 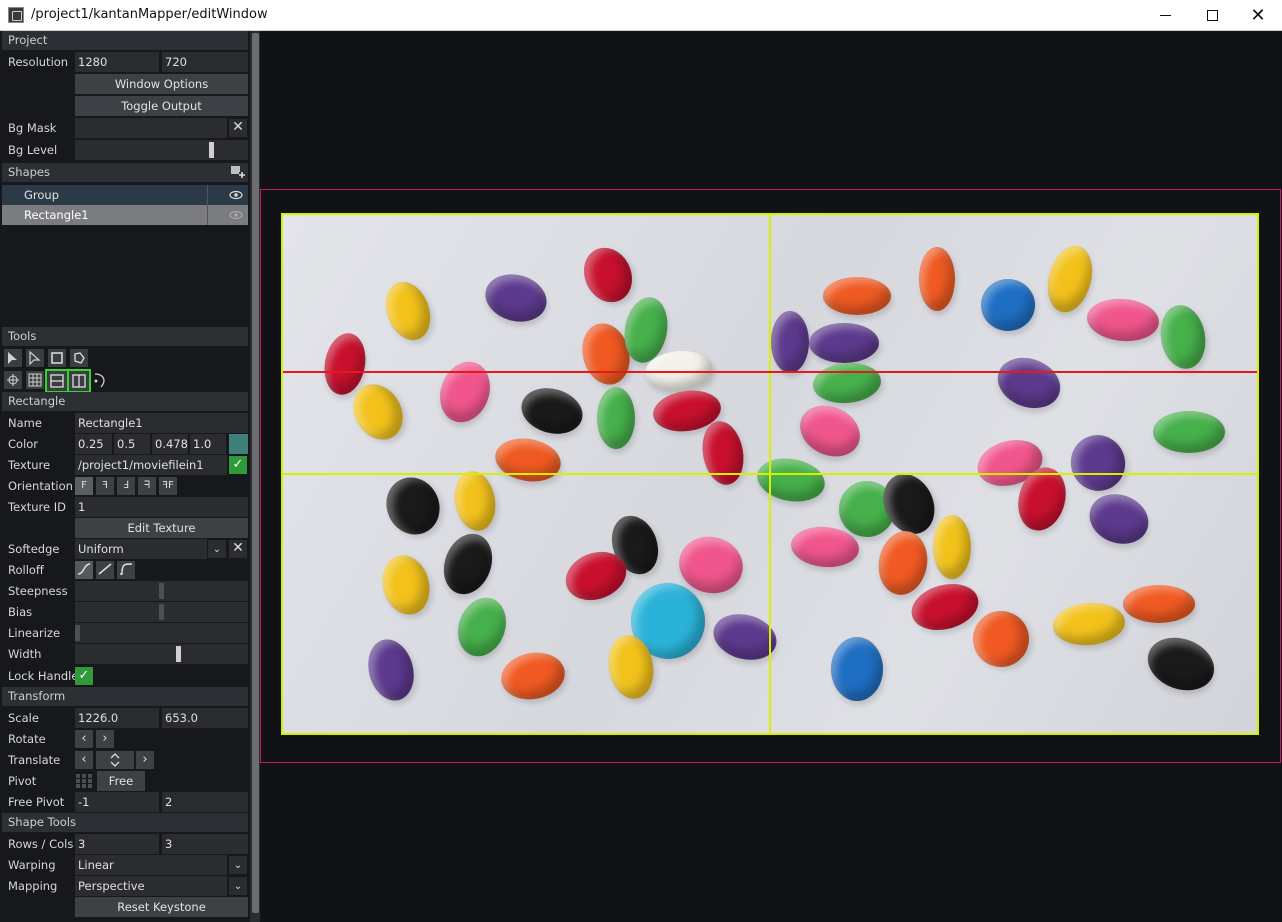 I want to click on steepness-slider, so click(x=161, y=591).